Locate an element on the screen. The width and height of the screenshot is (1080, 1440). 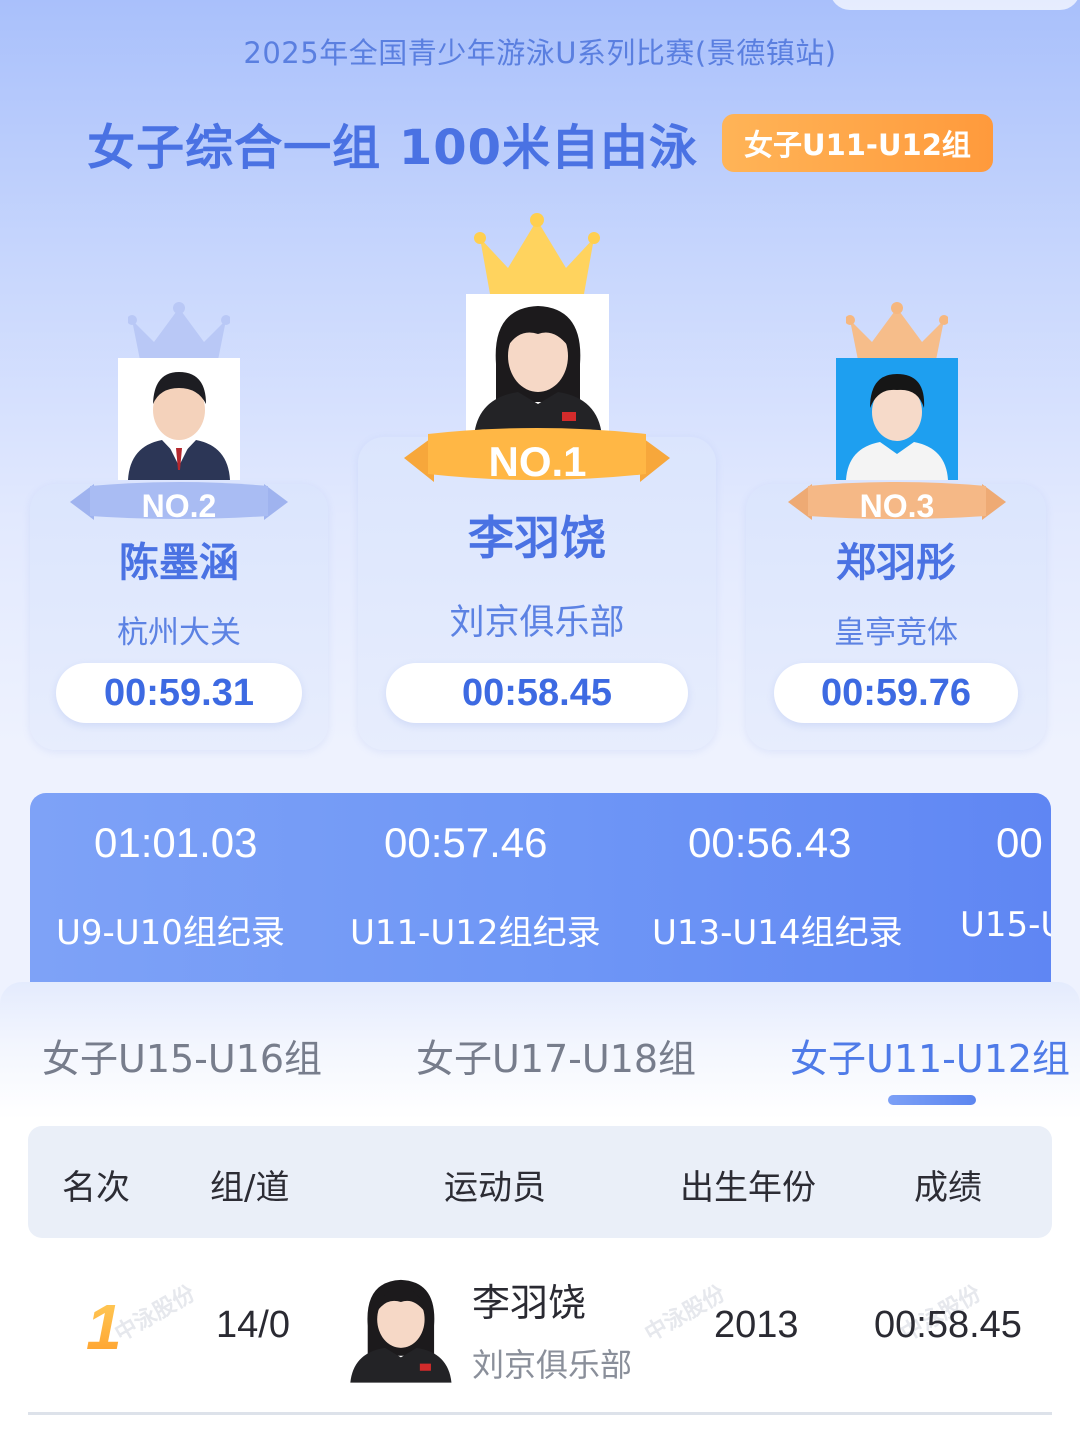
heat-lane-cell: 14/0 is located at coordinates (253, 1325).